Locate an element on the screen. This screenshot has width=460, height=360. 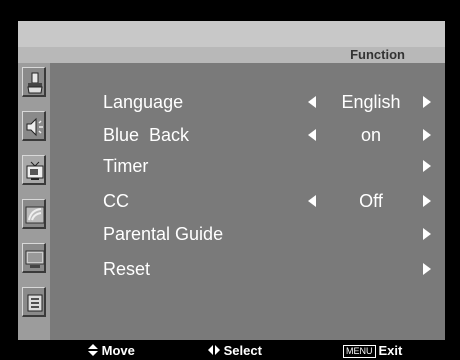
sidebar-item-picture is located at coordinates (34, 82).